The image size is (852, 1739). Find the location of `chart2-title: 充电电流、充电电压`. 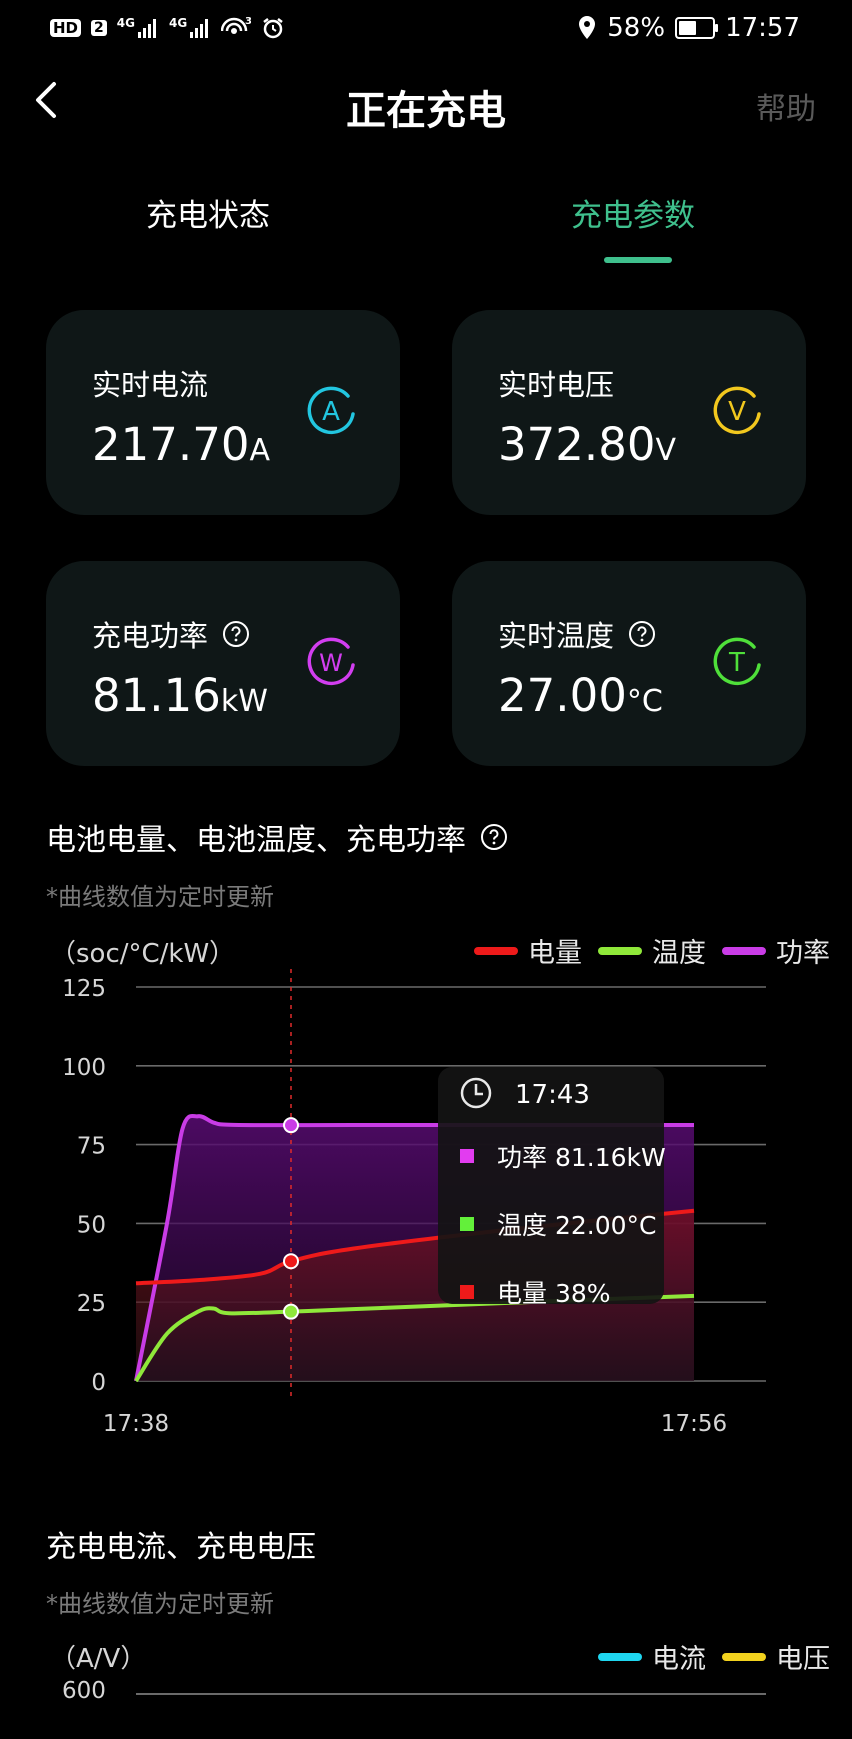

chart2-title: 充电电流、充电电压 is located at coordinates (181, 1544).